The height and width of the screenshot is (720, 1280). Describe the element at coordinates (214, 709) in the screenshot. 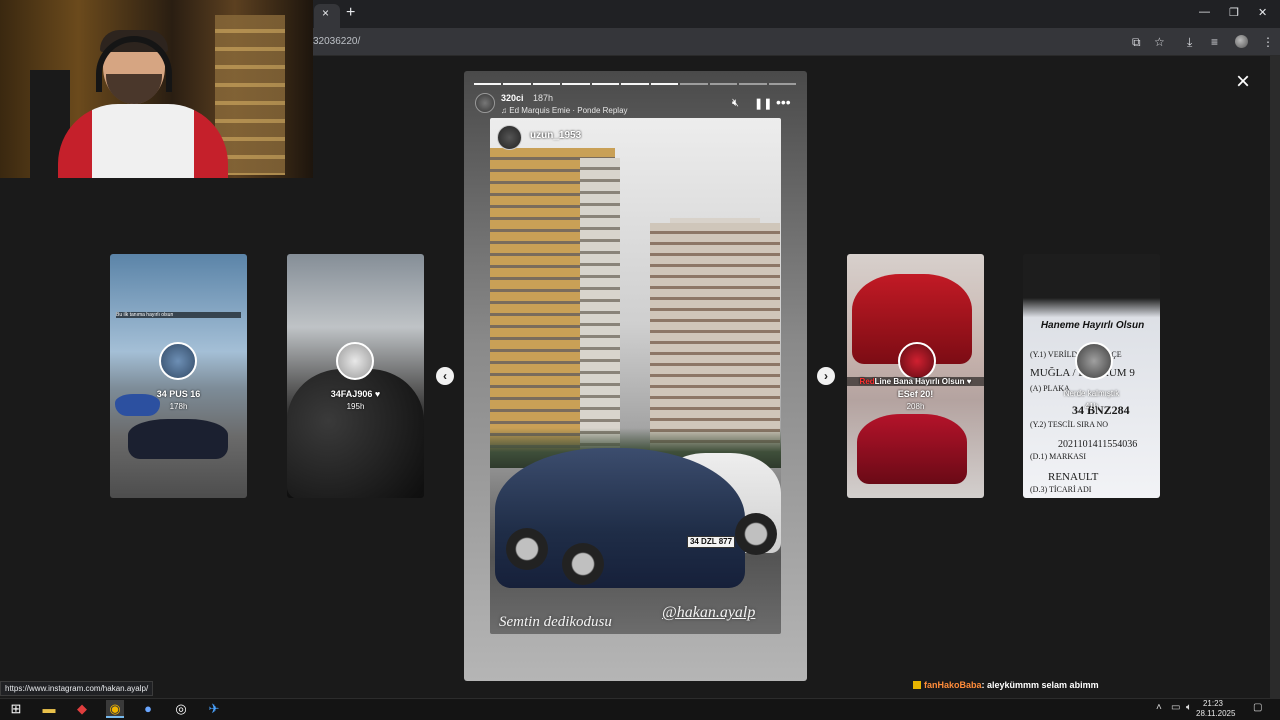

I see `app-icon: ✈` at that location.